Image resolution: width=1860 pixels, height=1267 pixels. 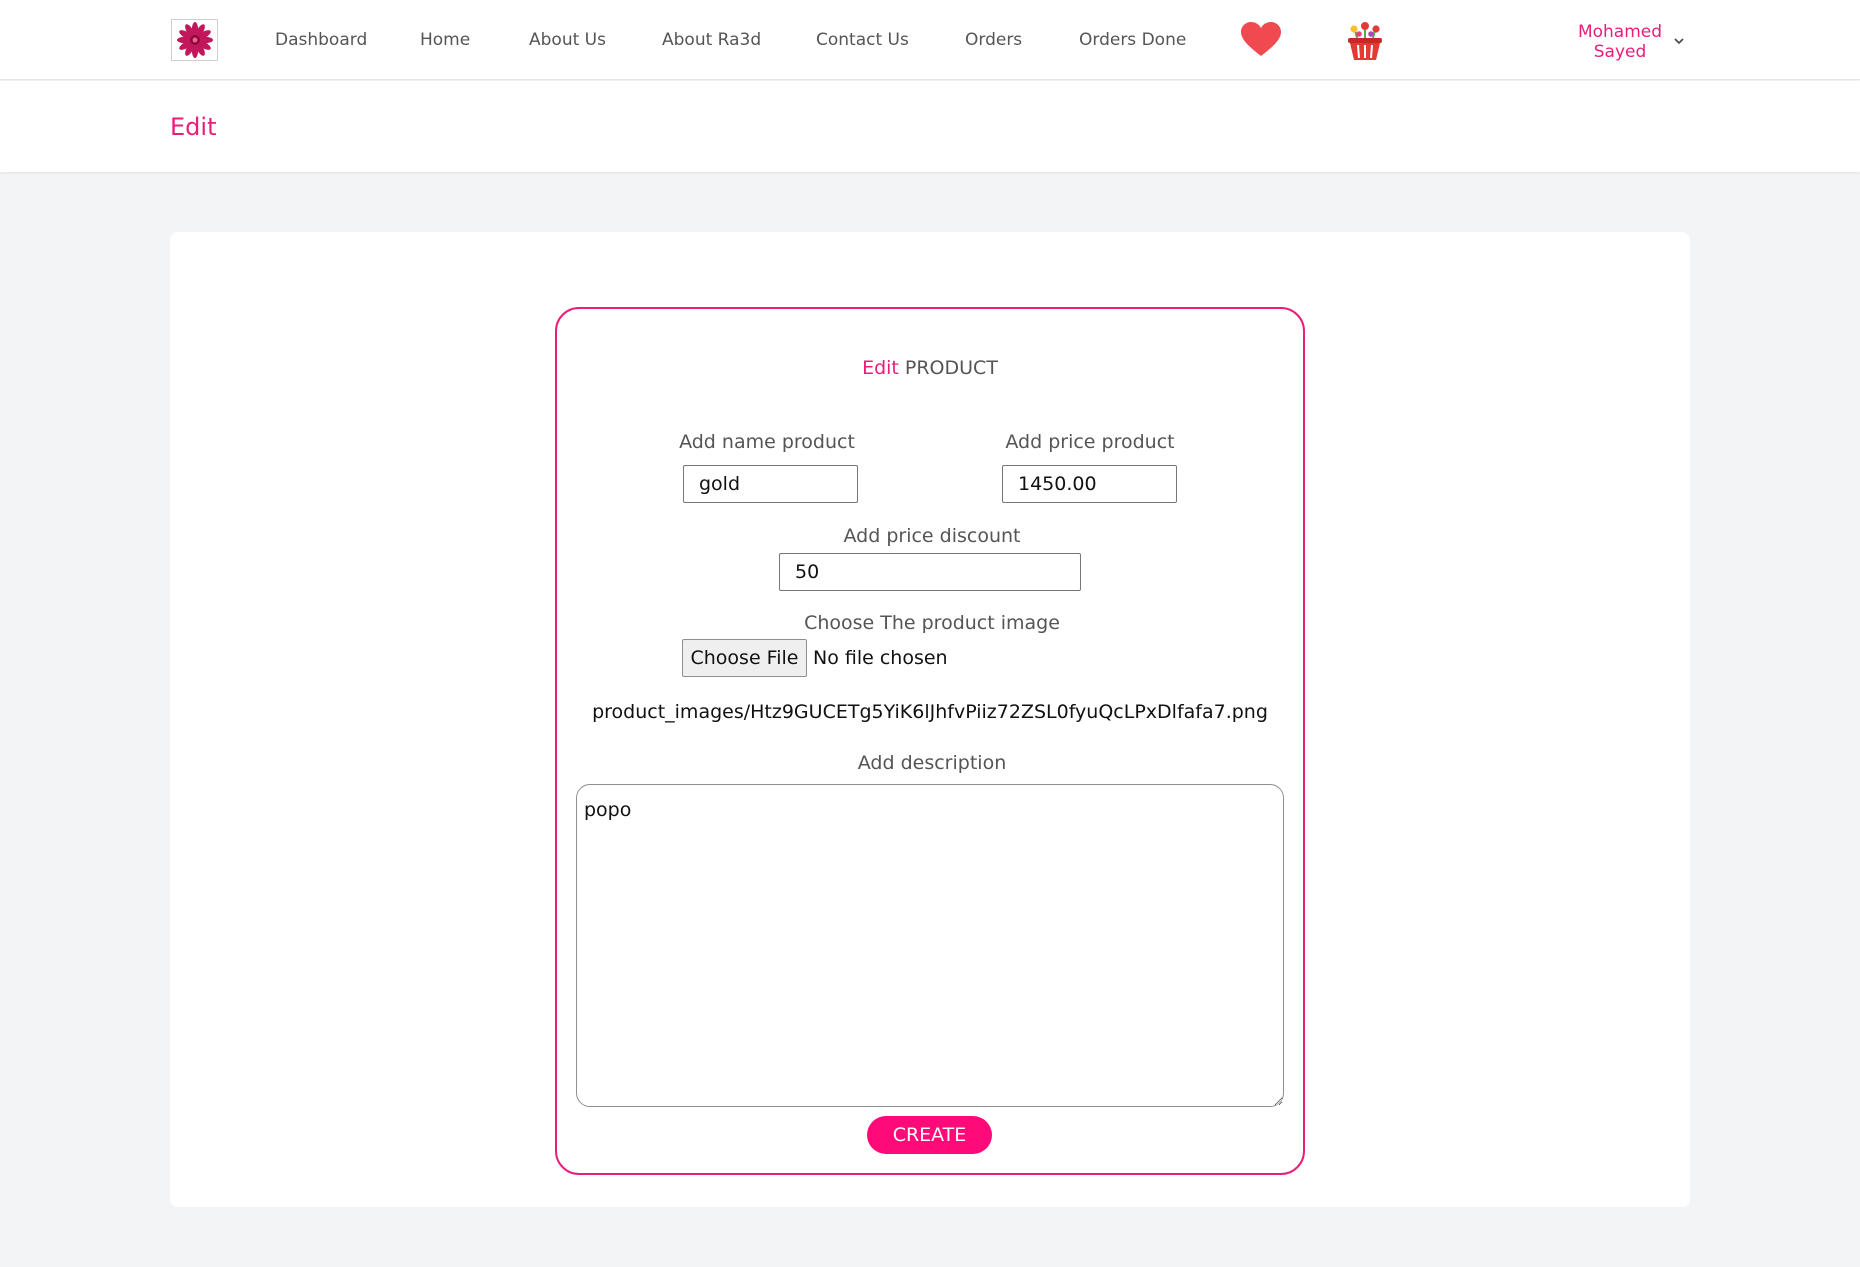 What do you see at coordinates (711, 41) in the screenshot?
I see `nav-link-about-ra3d: About Ra3d` at bounding box center [711, 41].